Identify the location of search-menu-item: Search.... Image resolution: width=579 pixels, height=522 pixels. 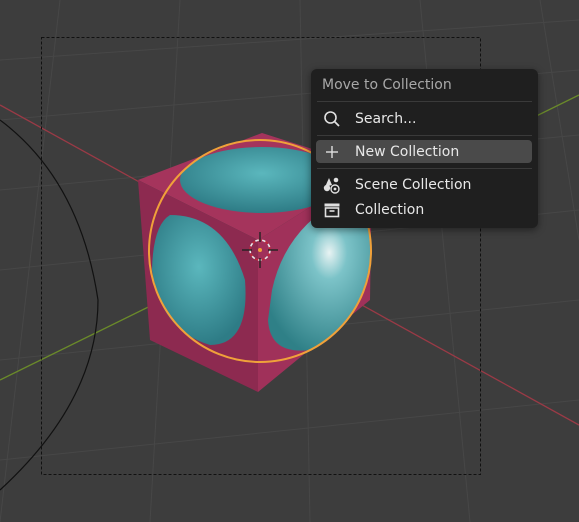
(424, 118).